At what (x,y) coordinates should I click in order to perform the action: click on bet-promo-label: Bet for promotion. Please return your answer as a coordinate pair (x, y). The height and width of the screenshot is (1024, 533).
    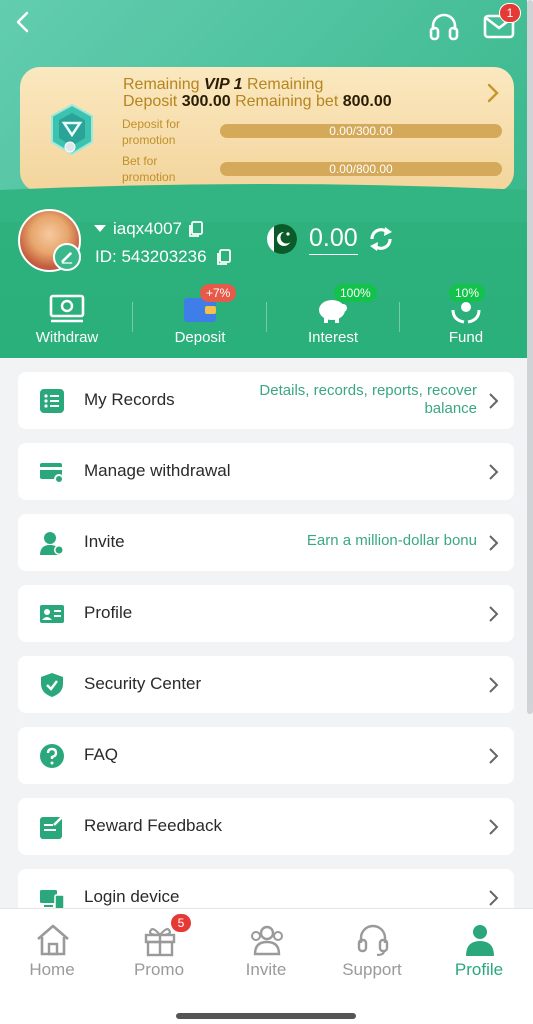
    Looking at the image, I should click on (148, 169).